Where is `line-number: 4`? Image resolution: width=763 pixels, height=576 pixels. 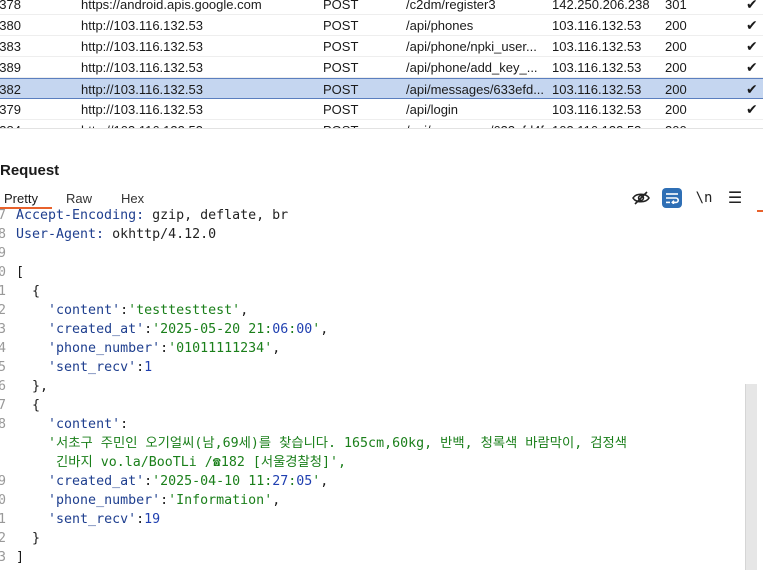 line-number: 4 is located at coordinates (3, 348).